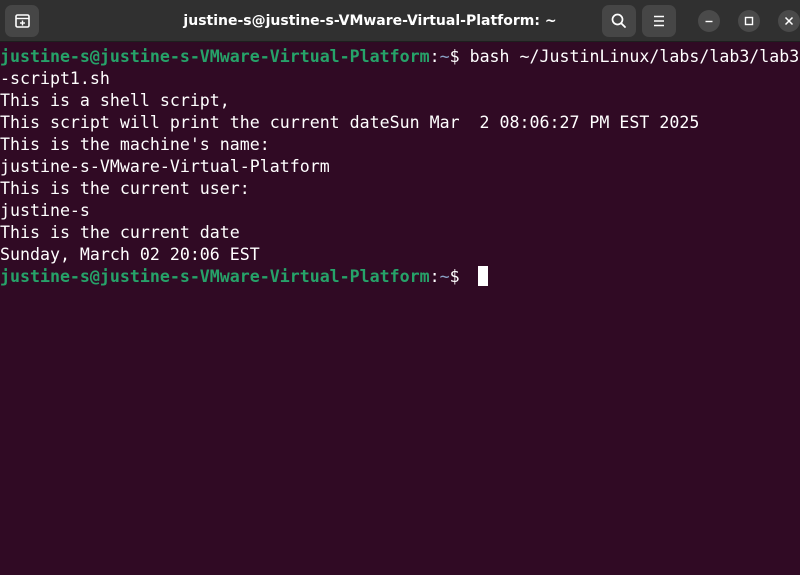  Describe the element at coordinates (120, 232) in the screenshot. I see `output-line: This is the current date` at that location.